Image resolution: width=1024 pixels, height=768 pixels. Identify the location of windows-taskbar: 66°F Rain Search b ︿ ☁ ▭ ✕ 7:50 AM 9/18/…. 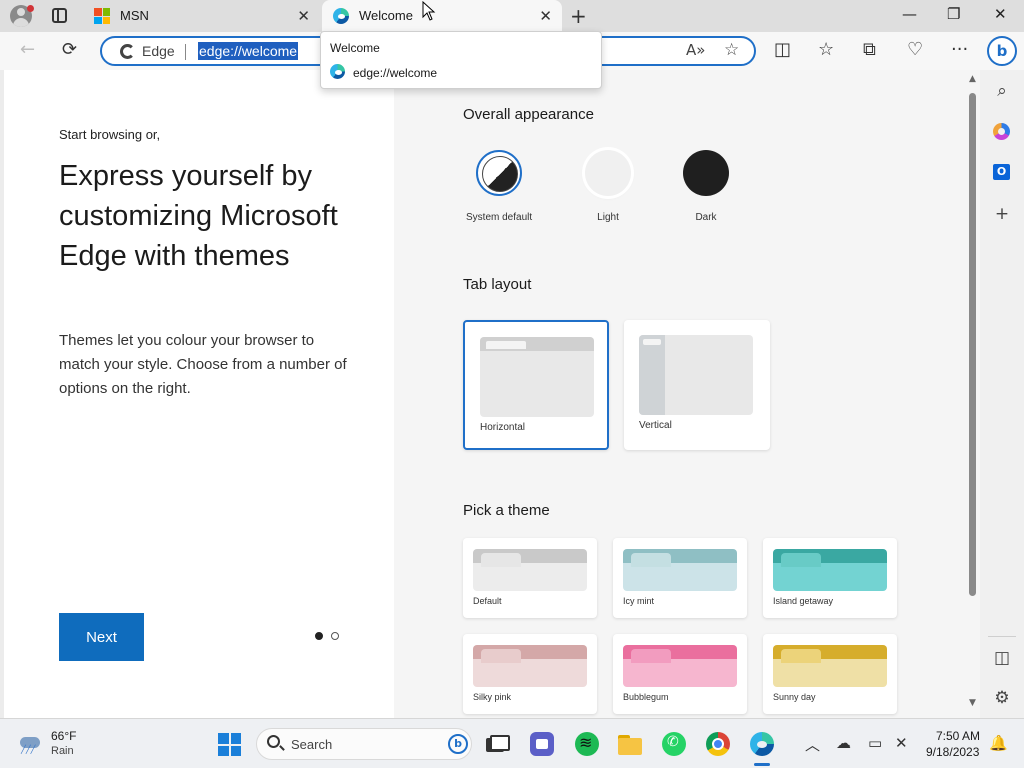
(512, 743).